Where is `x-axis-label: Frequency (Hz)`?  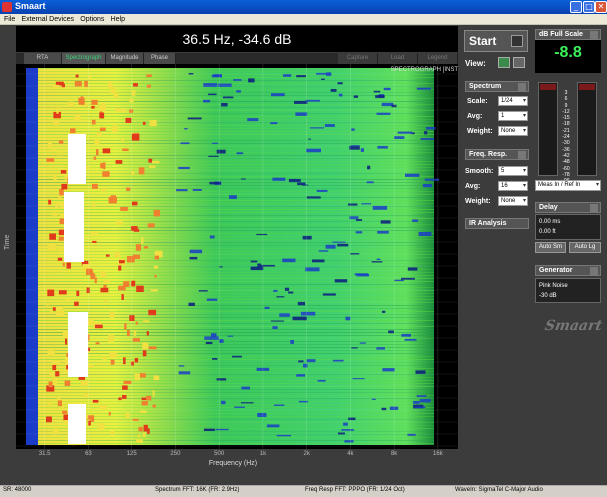
x-axis-label: Frequency (Hz) is located at coordinates (233, 463).